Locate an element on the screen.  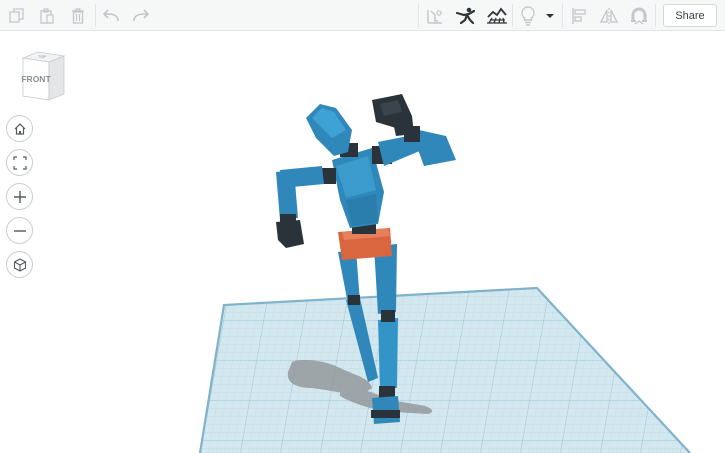
delete-button is located at coordinates (78, 15).